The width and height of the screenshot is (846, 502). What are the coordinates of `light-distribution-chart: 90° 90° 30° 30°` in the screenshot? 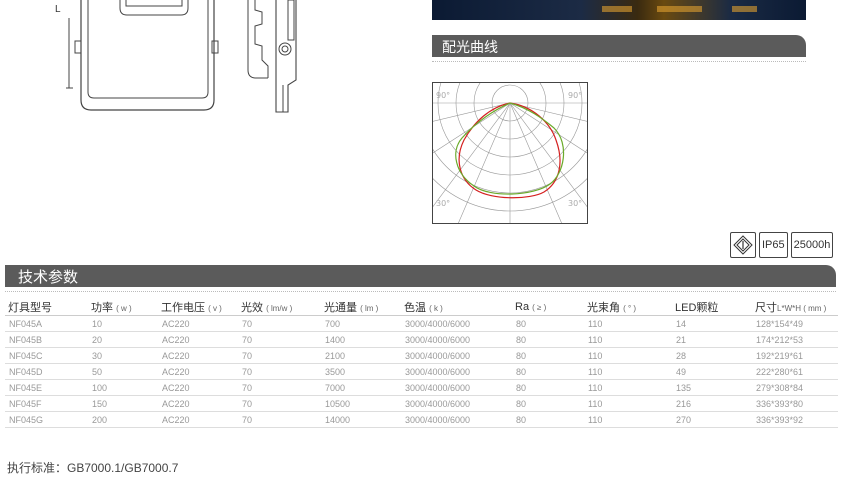 It's located at (510, 153).